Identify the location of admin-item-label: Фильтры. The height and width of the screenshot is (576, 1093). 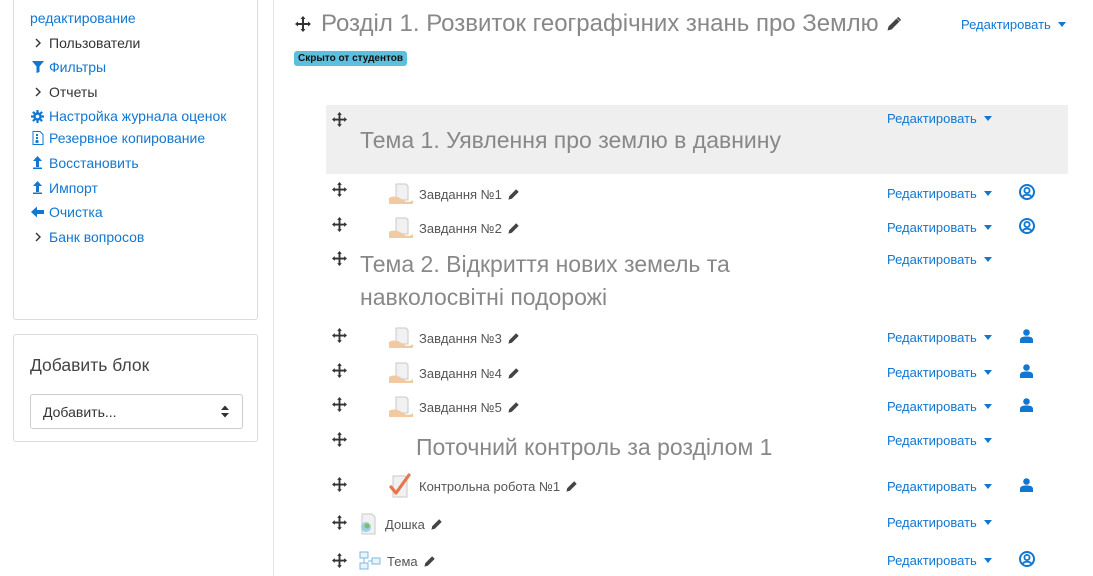
(78, 67).